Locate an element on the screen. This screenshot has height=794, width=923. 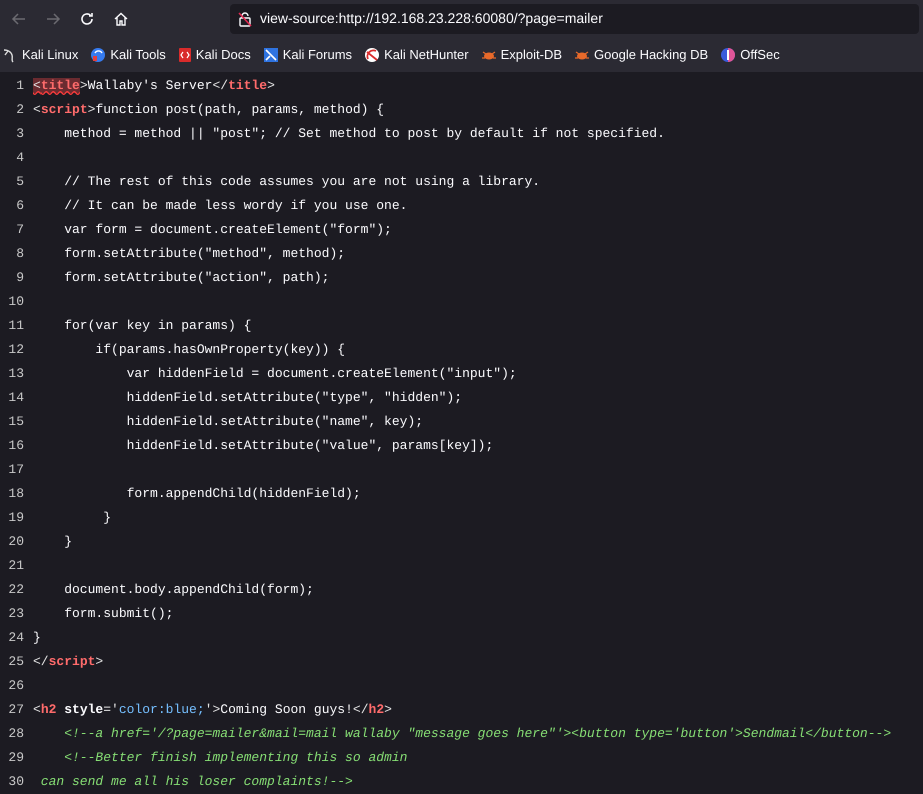
bookmark-link: OffSec is located at coordinates (750, 54).